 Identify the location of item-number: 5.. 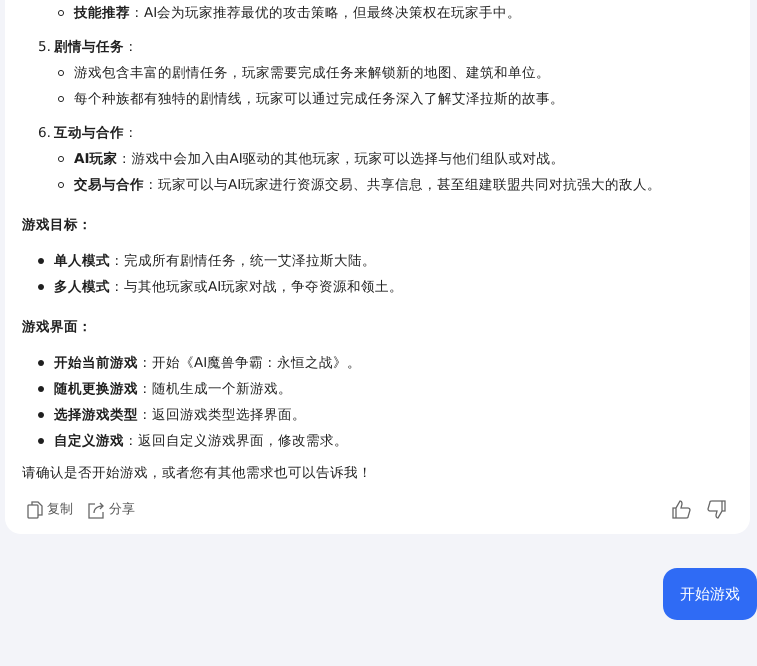
(45, 47).